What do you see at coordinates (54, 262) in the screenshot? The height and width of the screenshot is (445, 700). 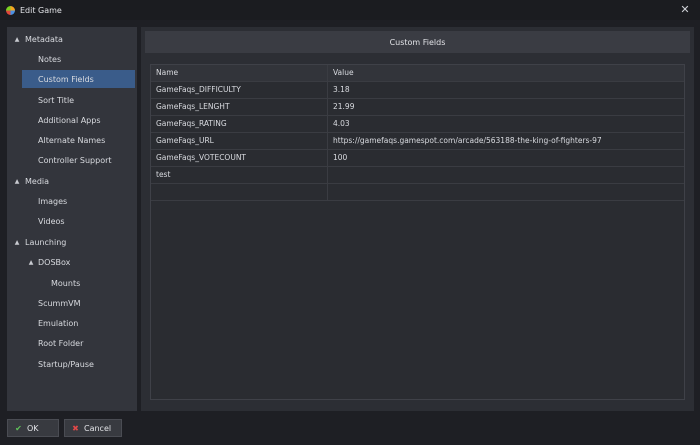 I see `sidebar-item-label: DOSBox` at bounding box center [54, 262].